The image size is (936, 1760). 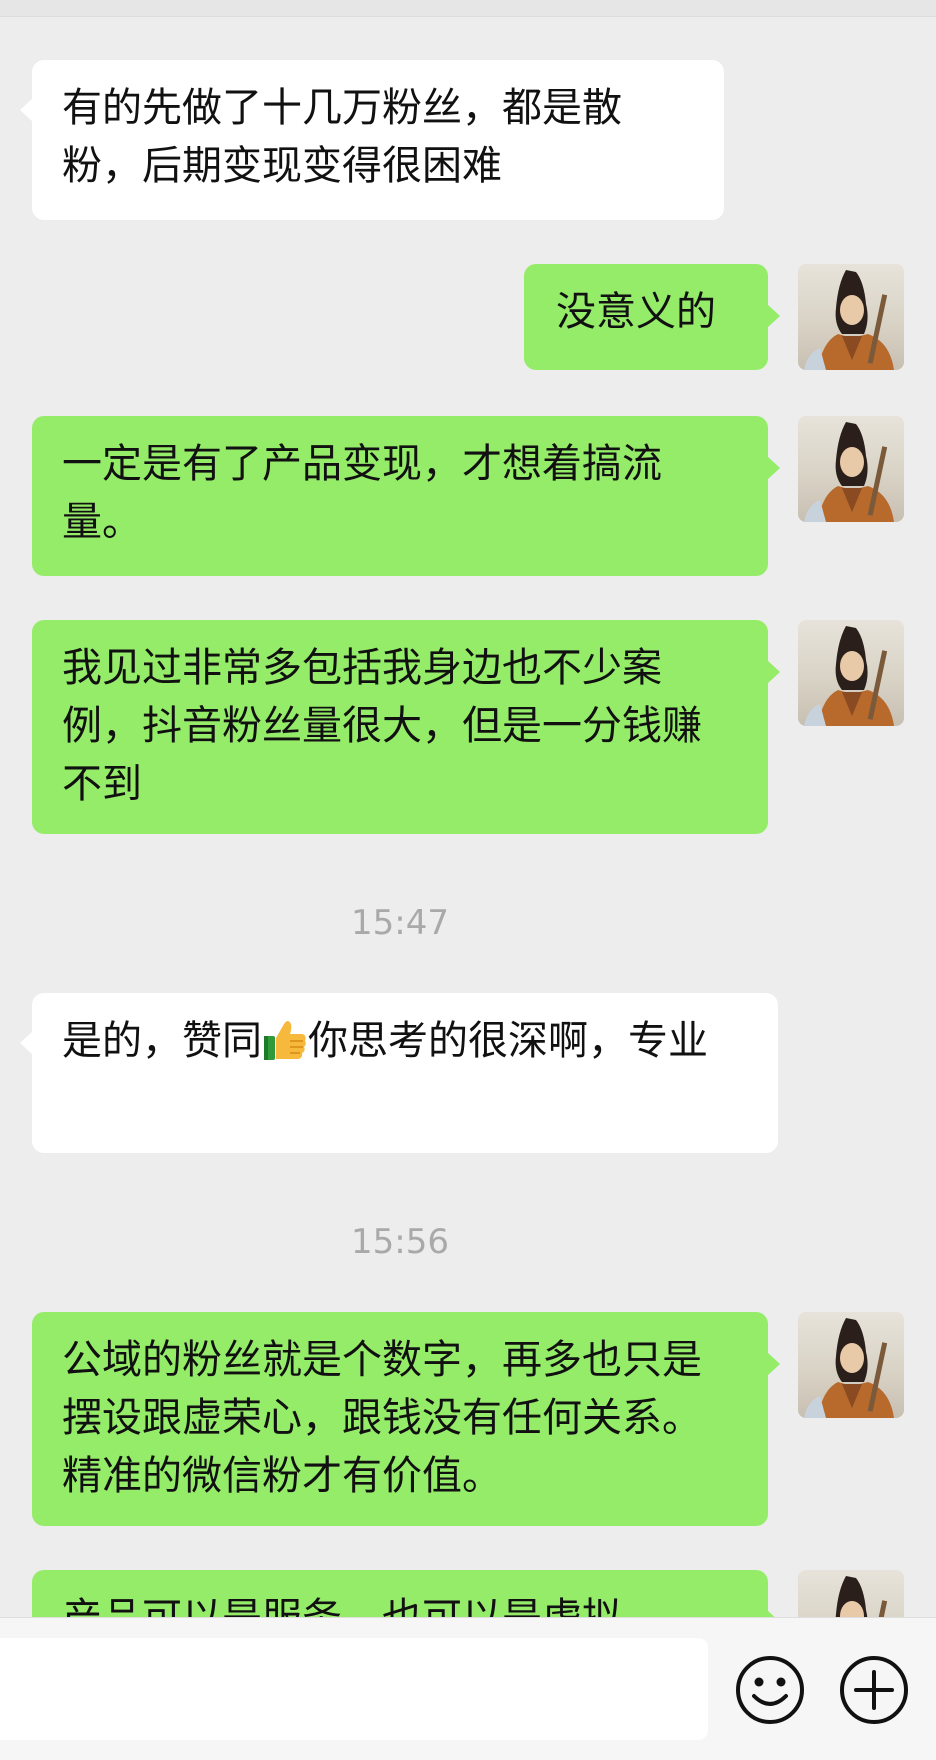 What do you see at coordinates (400, 1242) in the screenshot?
I see `timestamp: 15:56` at bounding box center [400, 1242].